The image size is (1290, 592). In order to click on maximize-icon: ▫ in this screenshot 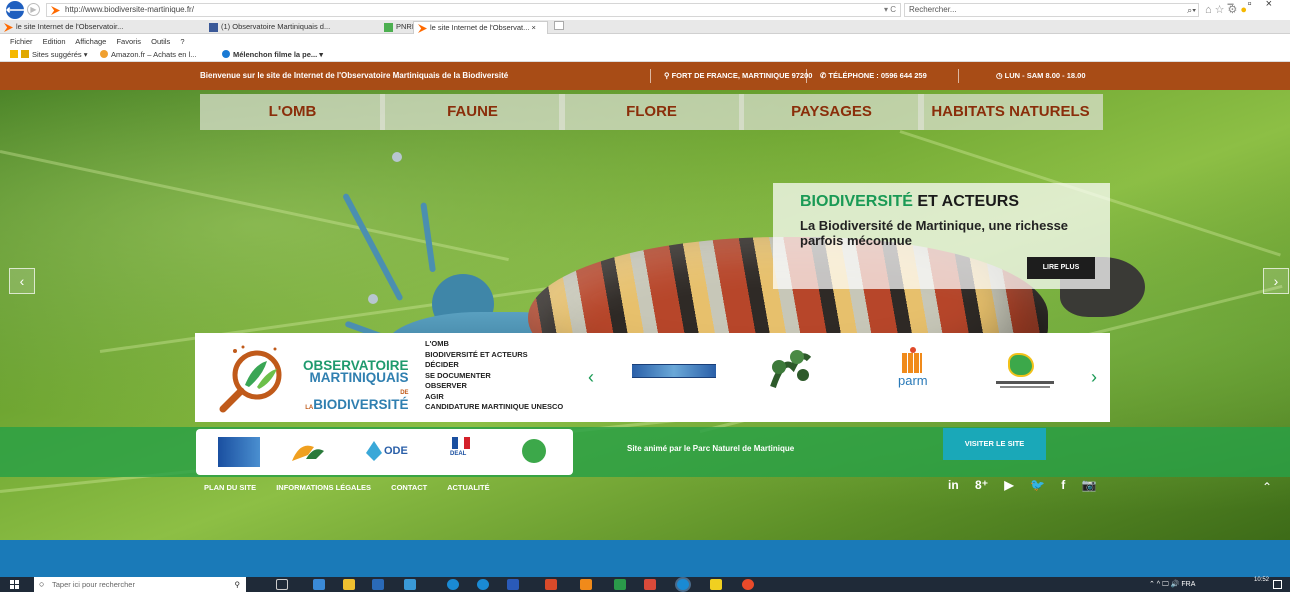, I will do `click(1257, 5)`.